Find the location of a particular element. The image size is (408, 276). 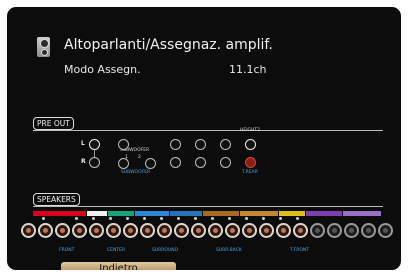

height2-jack-right is located at coordinates (250, 162).